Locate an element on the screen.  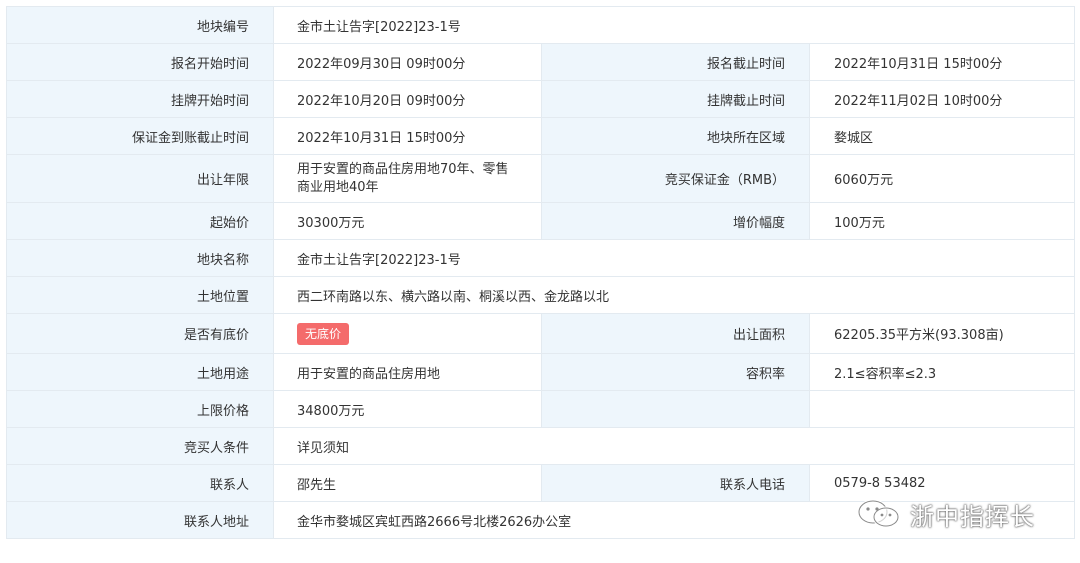
district-label: 地块所在区域 is located at coordinates (675, 136).